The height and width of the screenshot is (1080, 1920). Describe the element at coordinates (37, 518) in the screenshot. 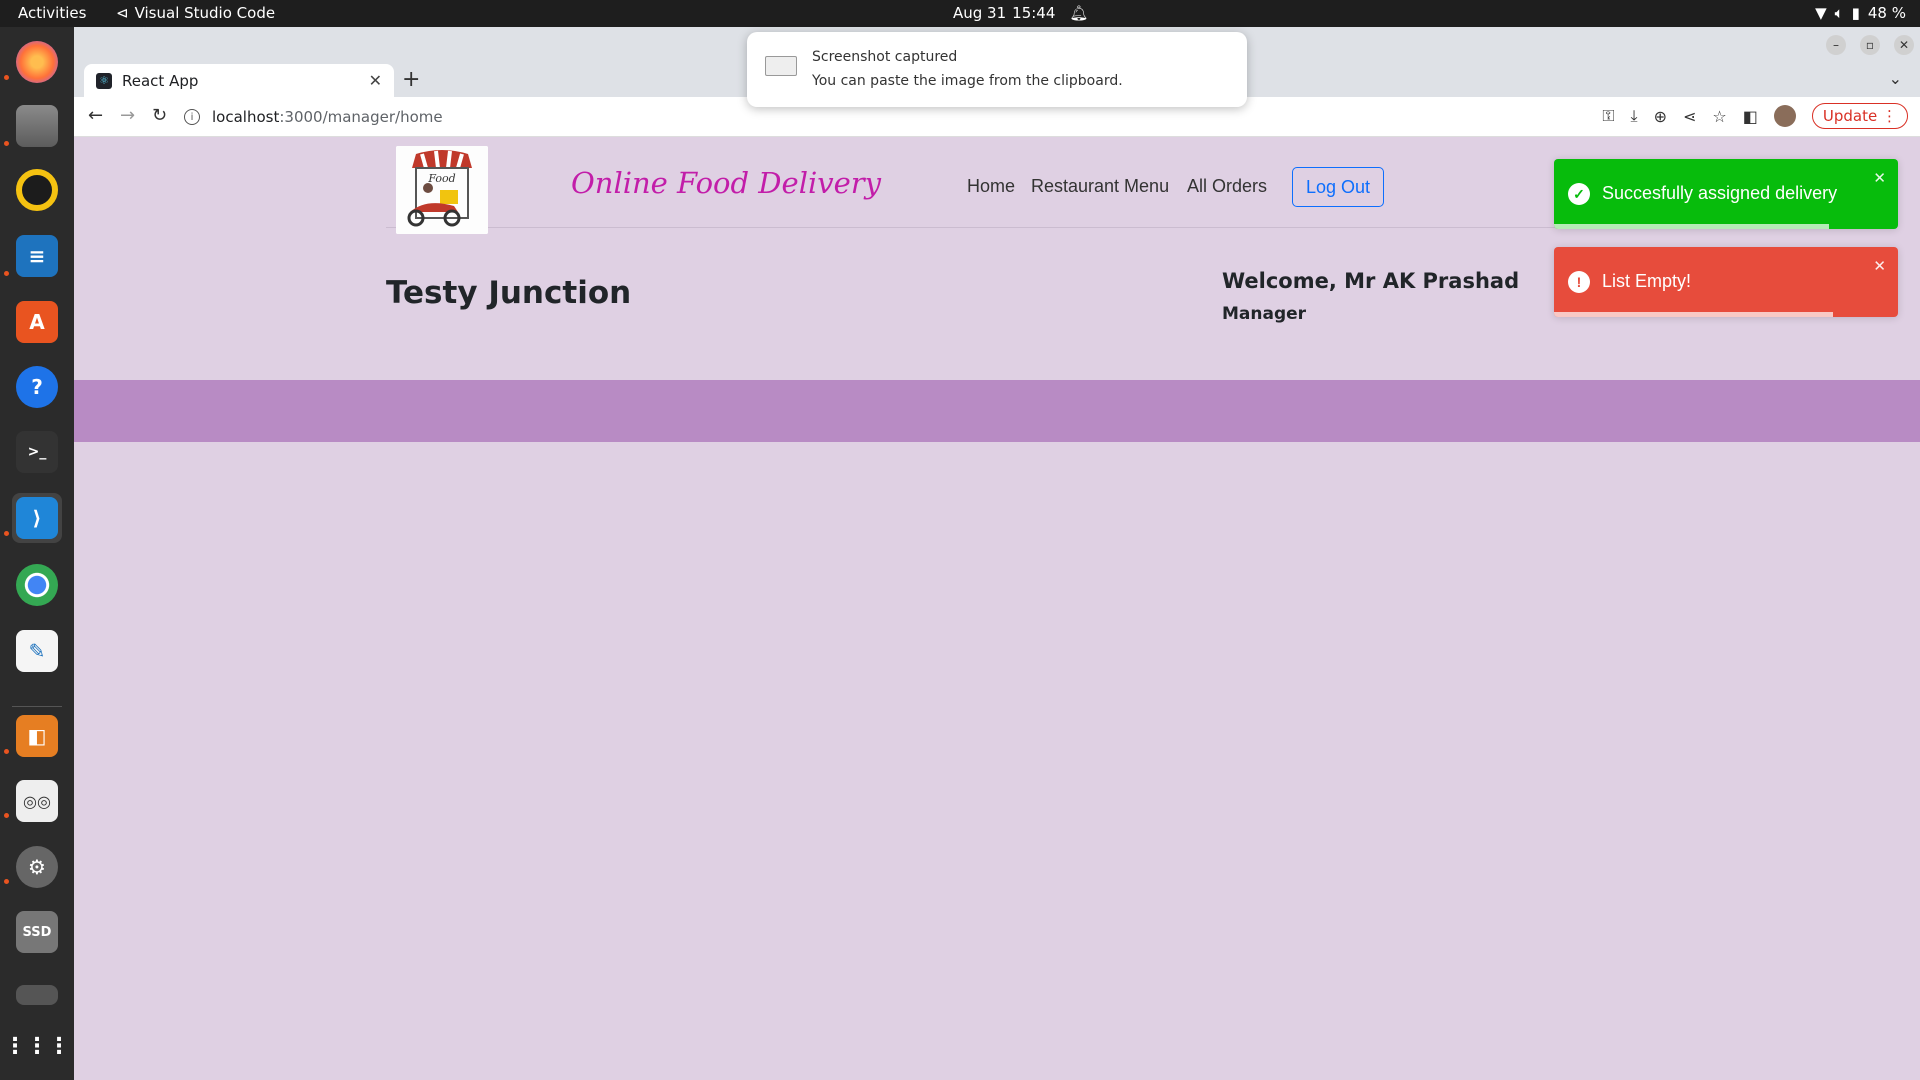

I see `vscode-icon: ⟩` at that location.